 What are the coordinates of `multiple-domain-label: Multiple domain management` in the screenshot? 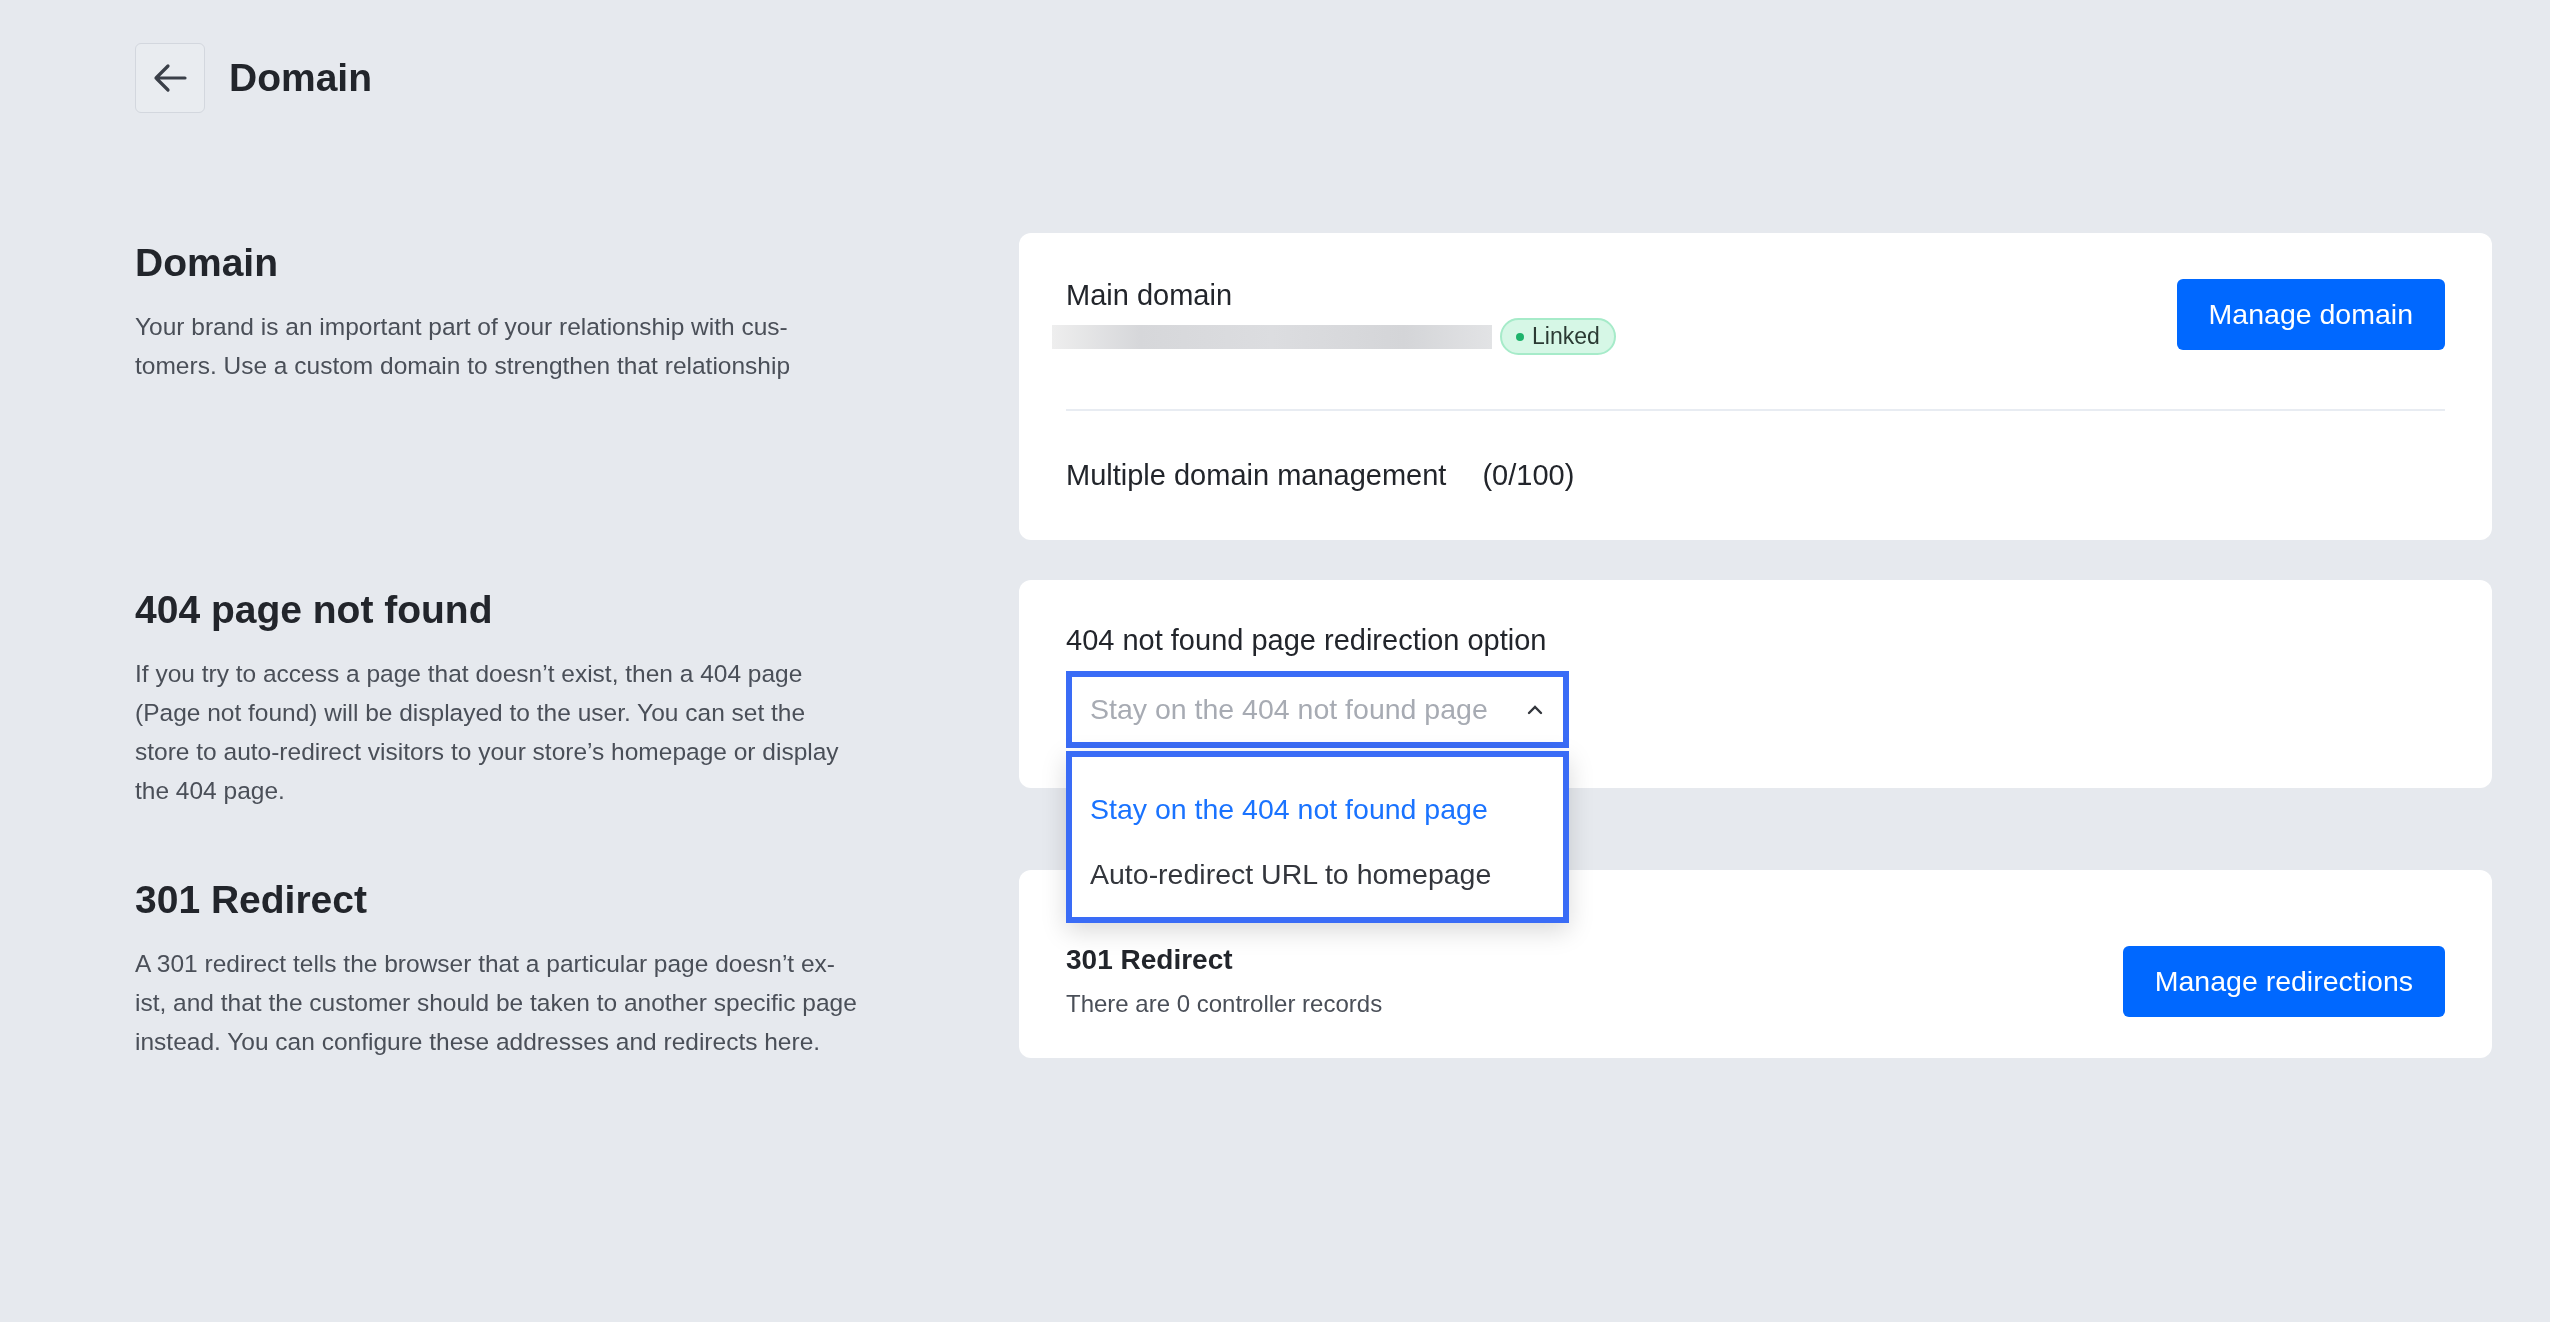 It's located at (1256, 475).